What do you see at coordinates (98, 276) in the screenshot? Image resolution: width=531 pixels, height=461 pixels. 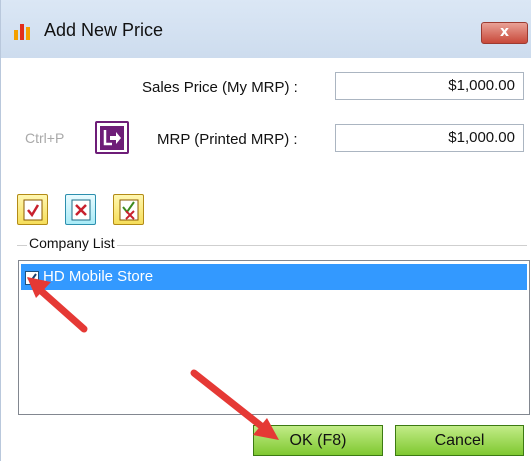 I see `company-name: HD Mobile Store` at bounding box center [98, 276].